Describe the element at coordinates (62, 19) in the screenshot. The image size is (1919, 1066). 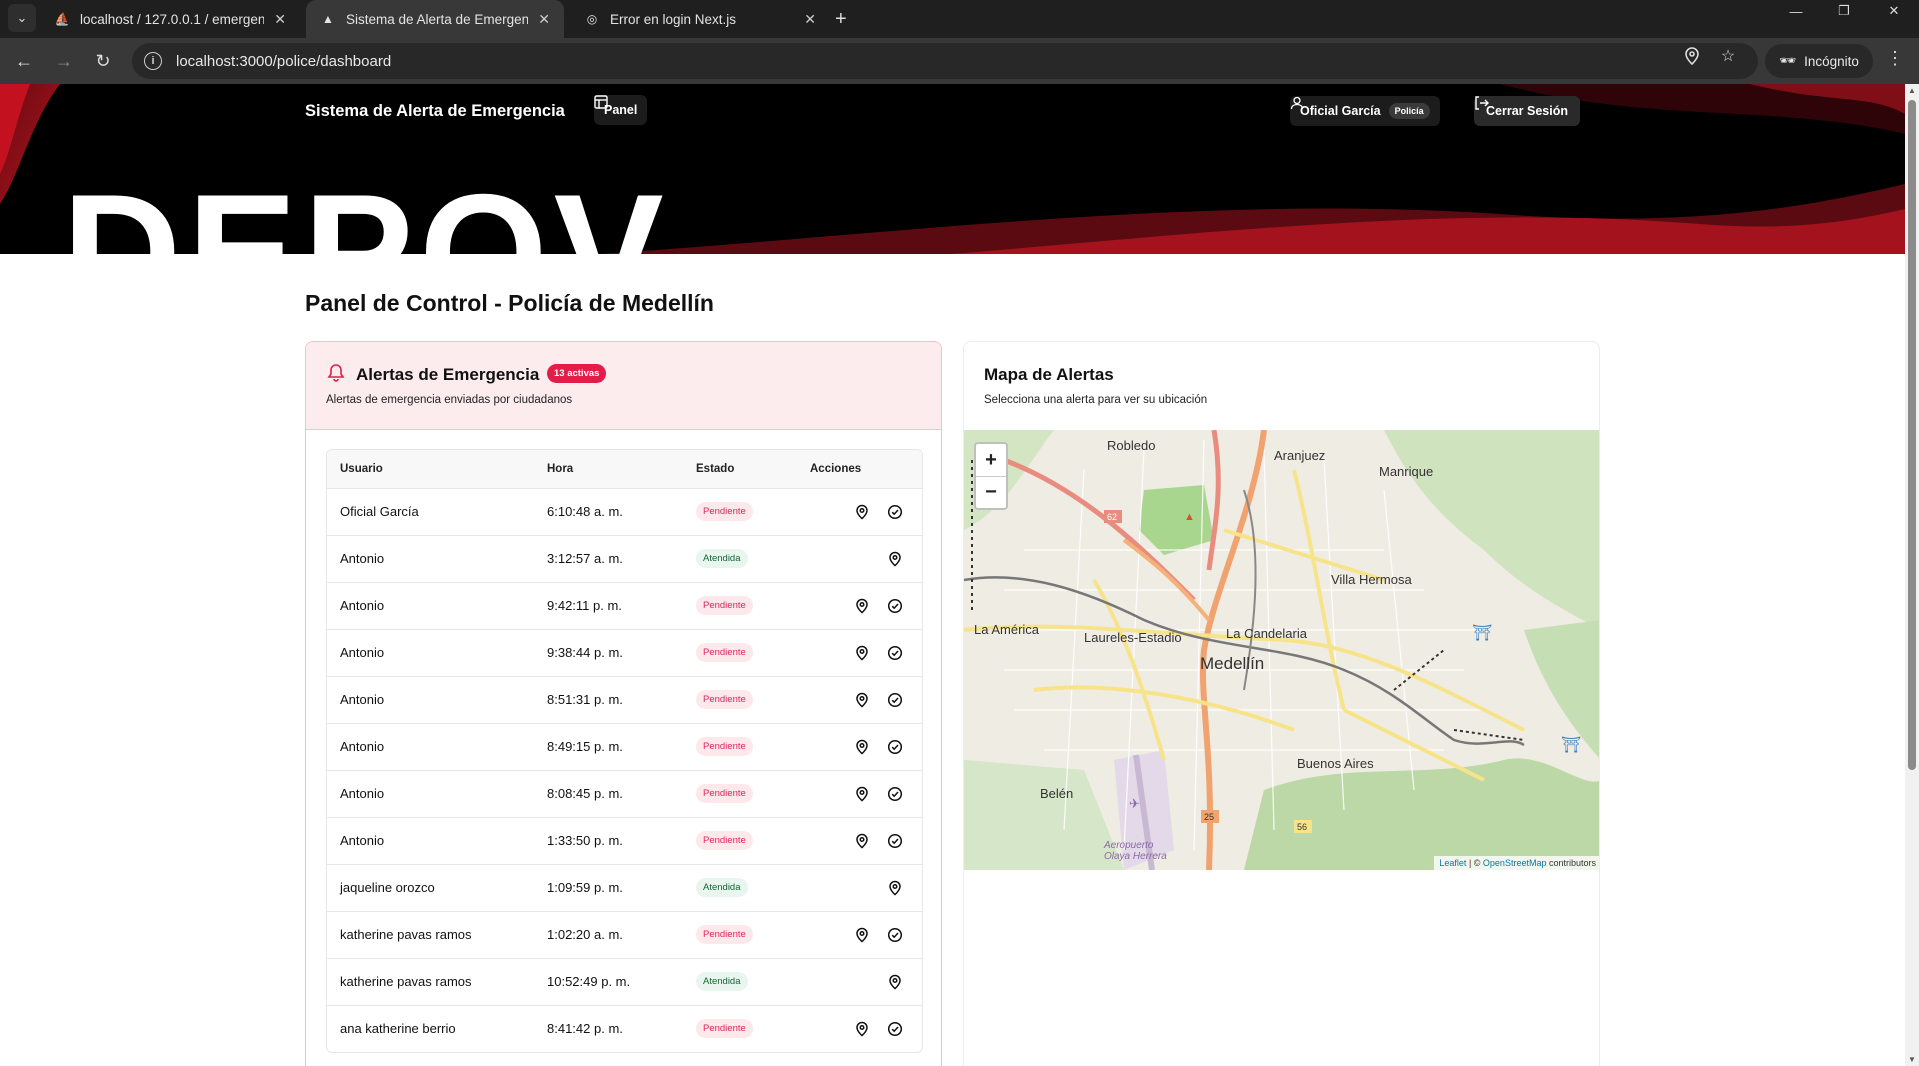
I see `phpmyadmin-icon: ⛵` at that location.